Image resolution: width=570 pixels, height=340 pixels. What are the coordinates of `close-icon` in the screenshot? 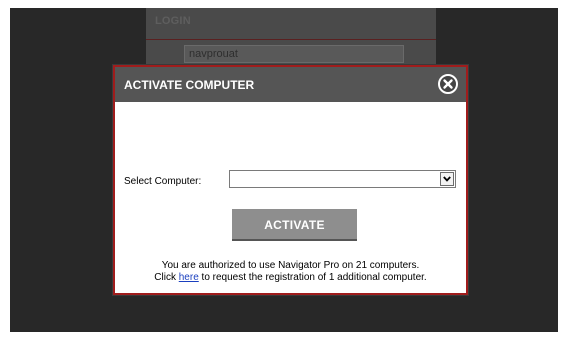 It's located at (448, 84).